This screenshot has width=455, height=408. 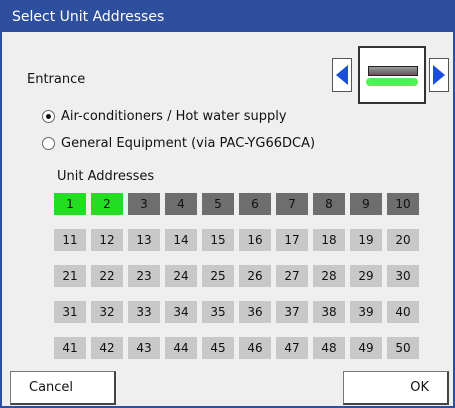 What do you see at coordinates (181, 276) in the screenshot?
I see `address-cell-24: 24` at bounding box center [181, 276].